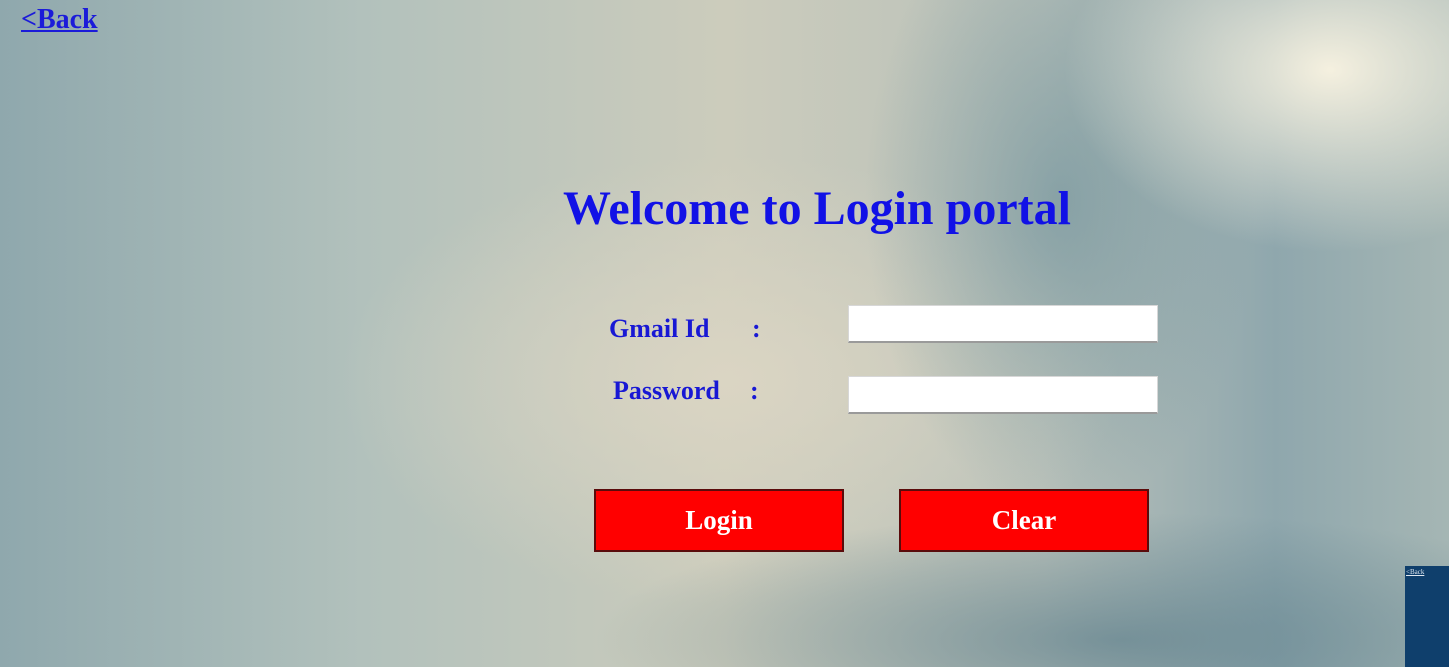 The height and width of the screenshot is (667, 1449). I want to click on password-label: Password, so click(666, 390).